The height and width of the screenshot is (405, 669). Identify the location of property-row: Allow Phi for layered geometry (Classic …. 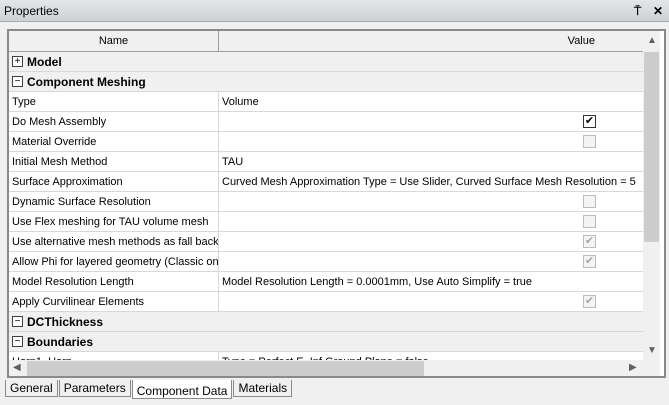
(326, 262).